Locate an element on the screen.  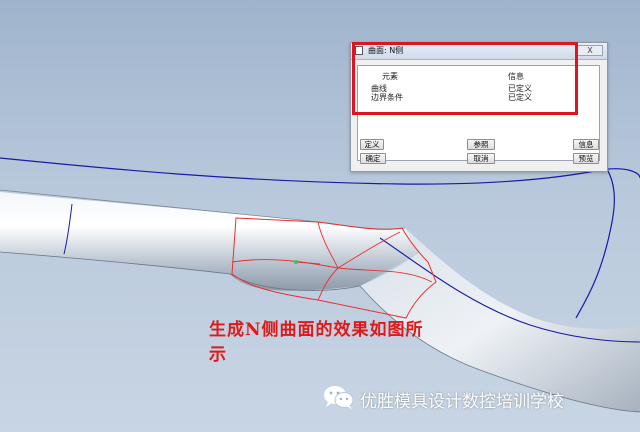
selection-point is located at coordinates (296, 262).